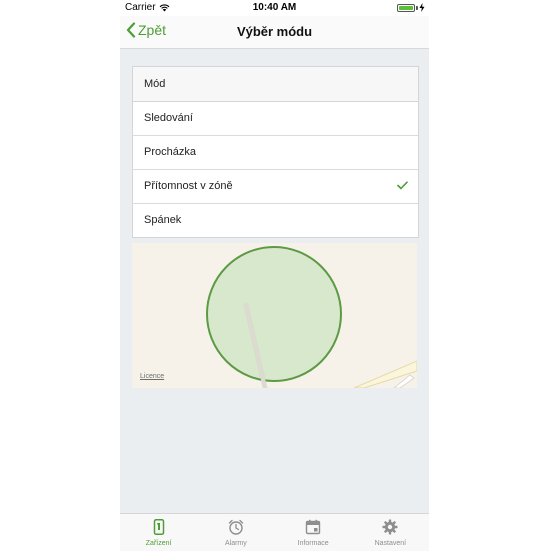 This screenshot has height=551, width=550. What do you see at coordinates (158, 527) in the screenshot?
I see `device-icon` at bounding box center [158, 527].